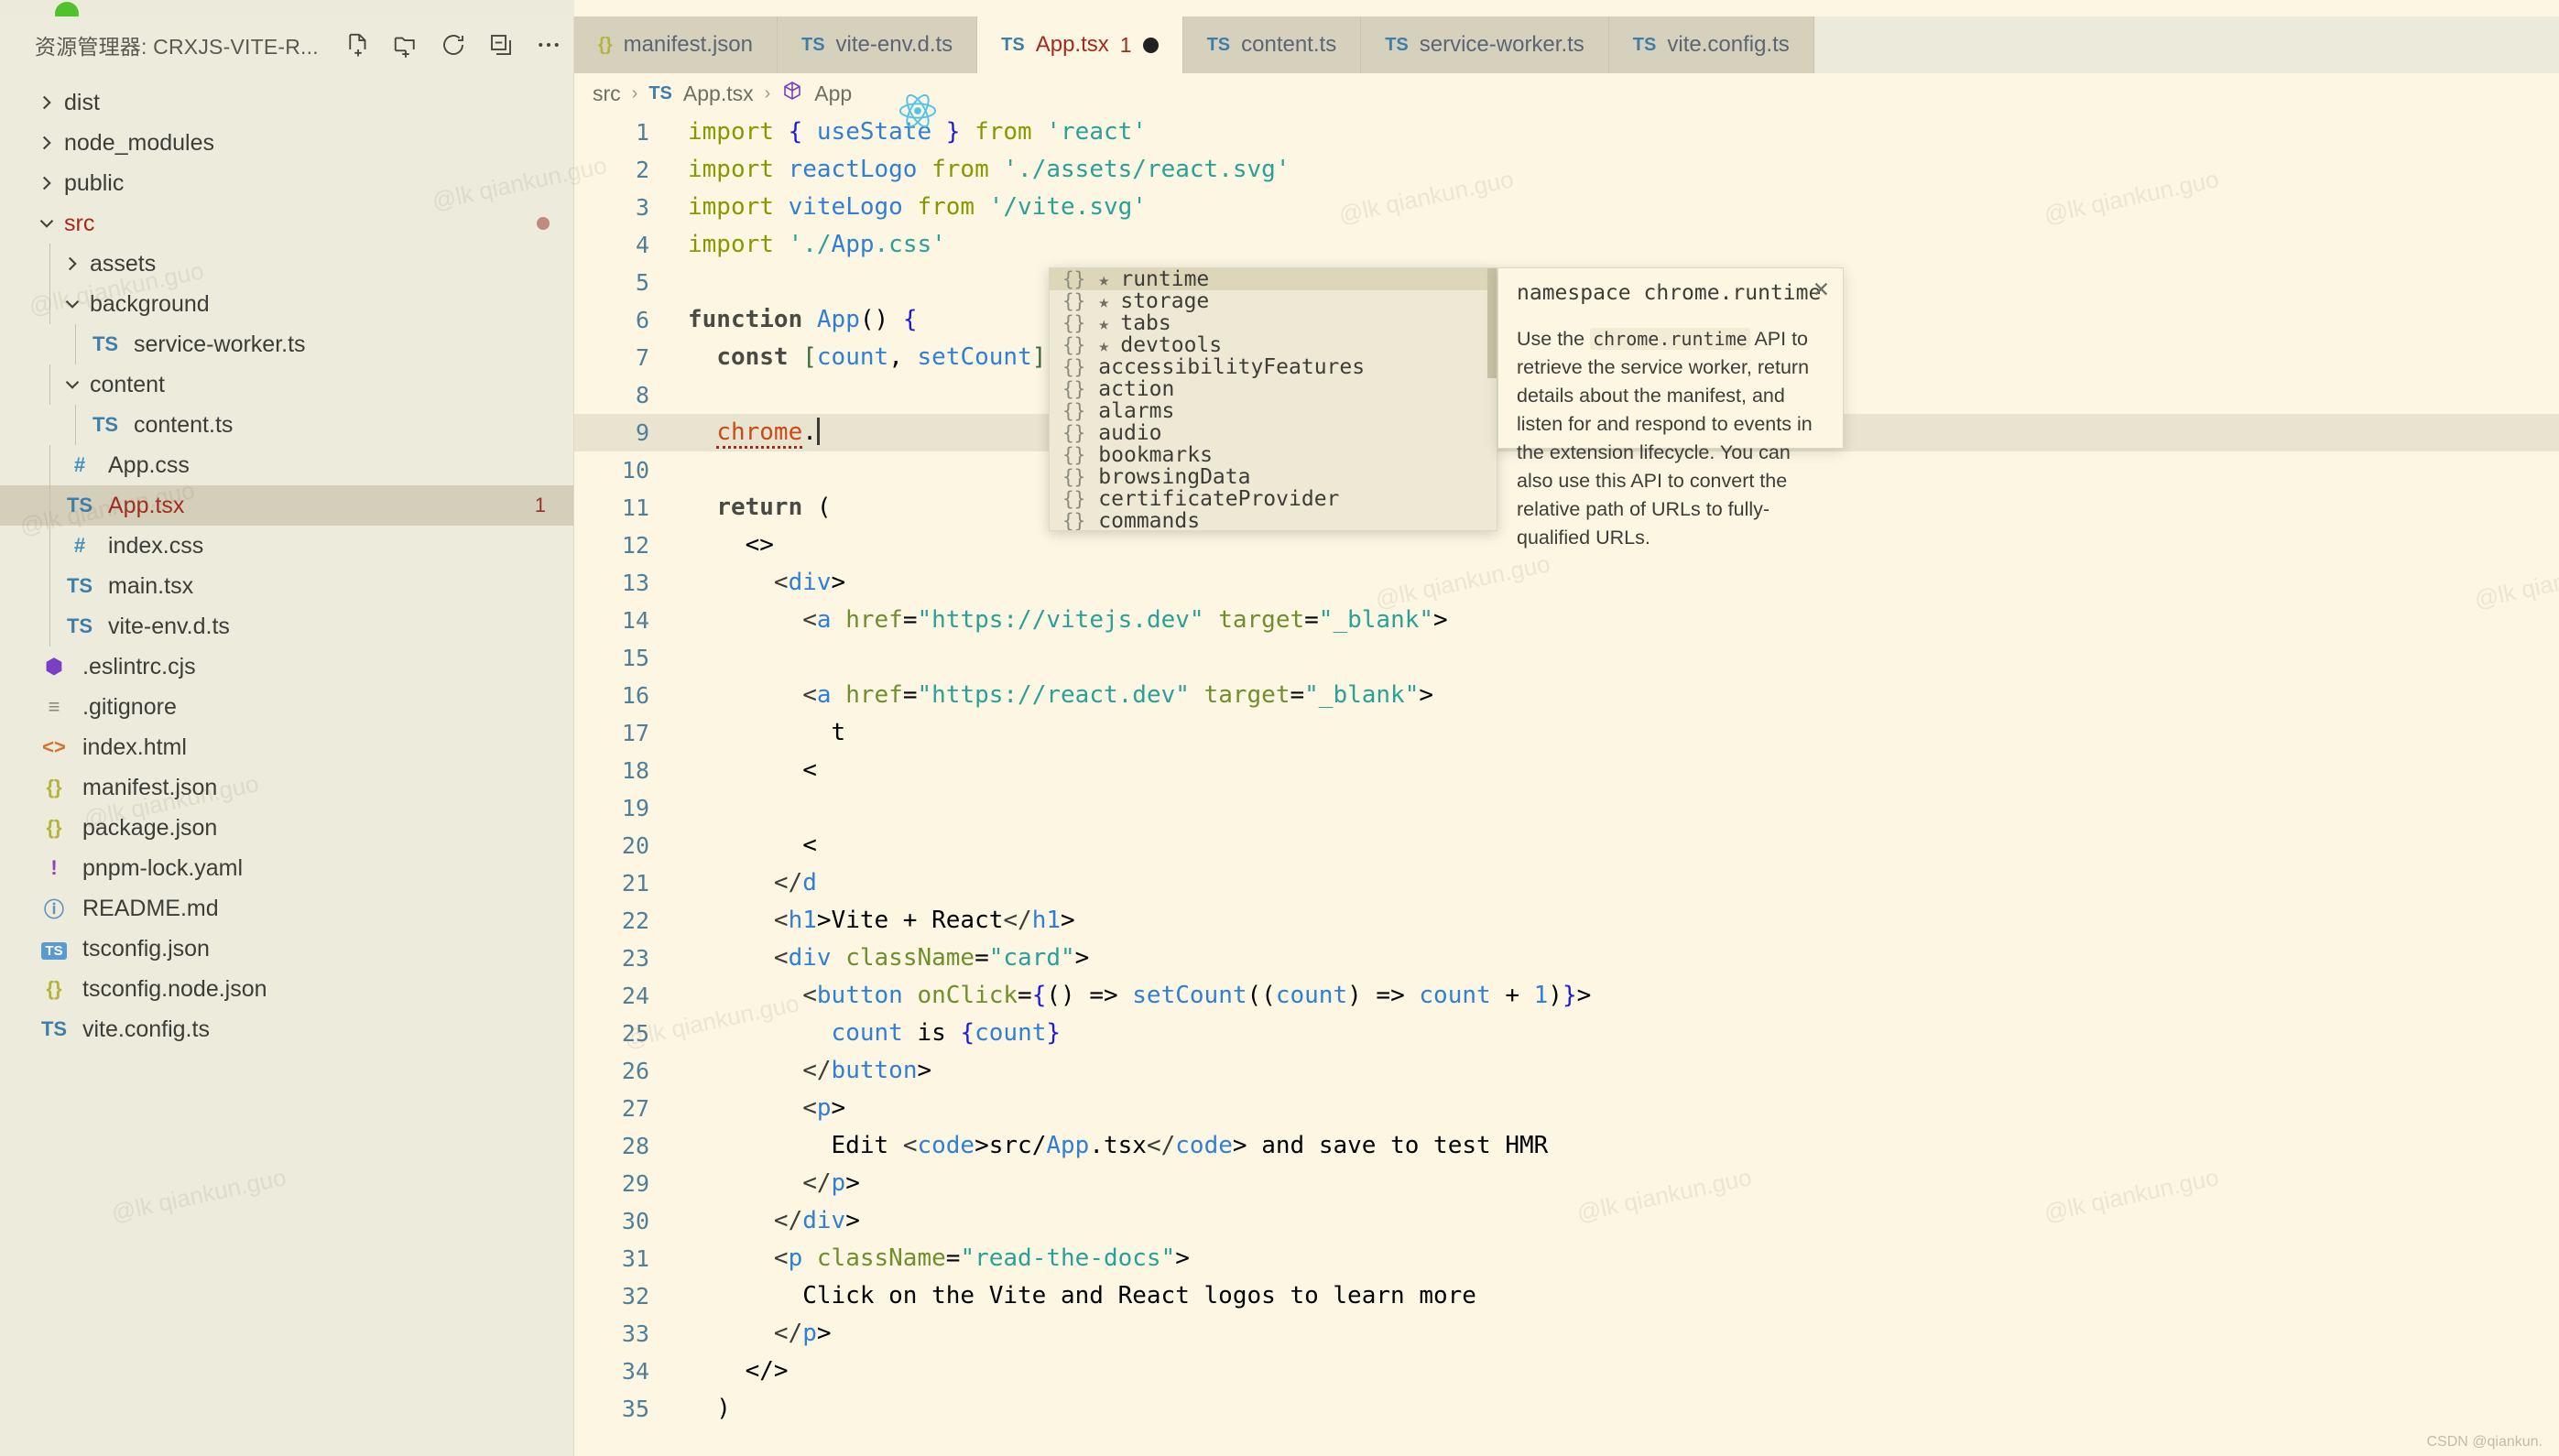  What do you see at coordinates (1822, 289) in the screenshot?
I see `close-icon: ✕` at bounding box center [1822, 289].